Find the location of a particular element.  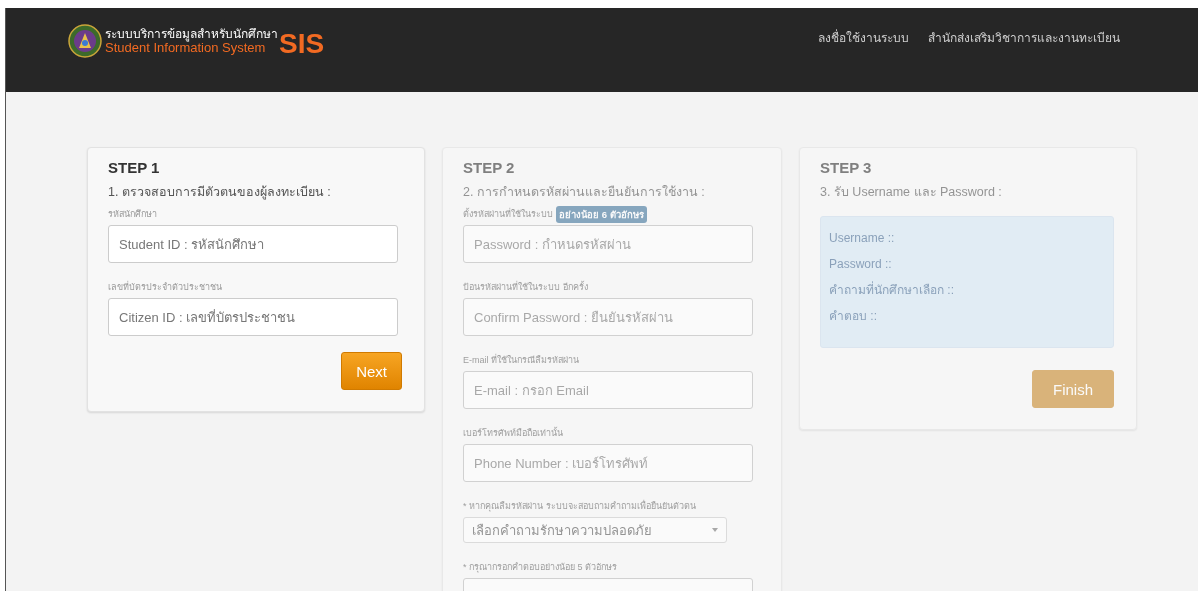

logo-acronym: SIS is located at coordinates (302, 44).